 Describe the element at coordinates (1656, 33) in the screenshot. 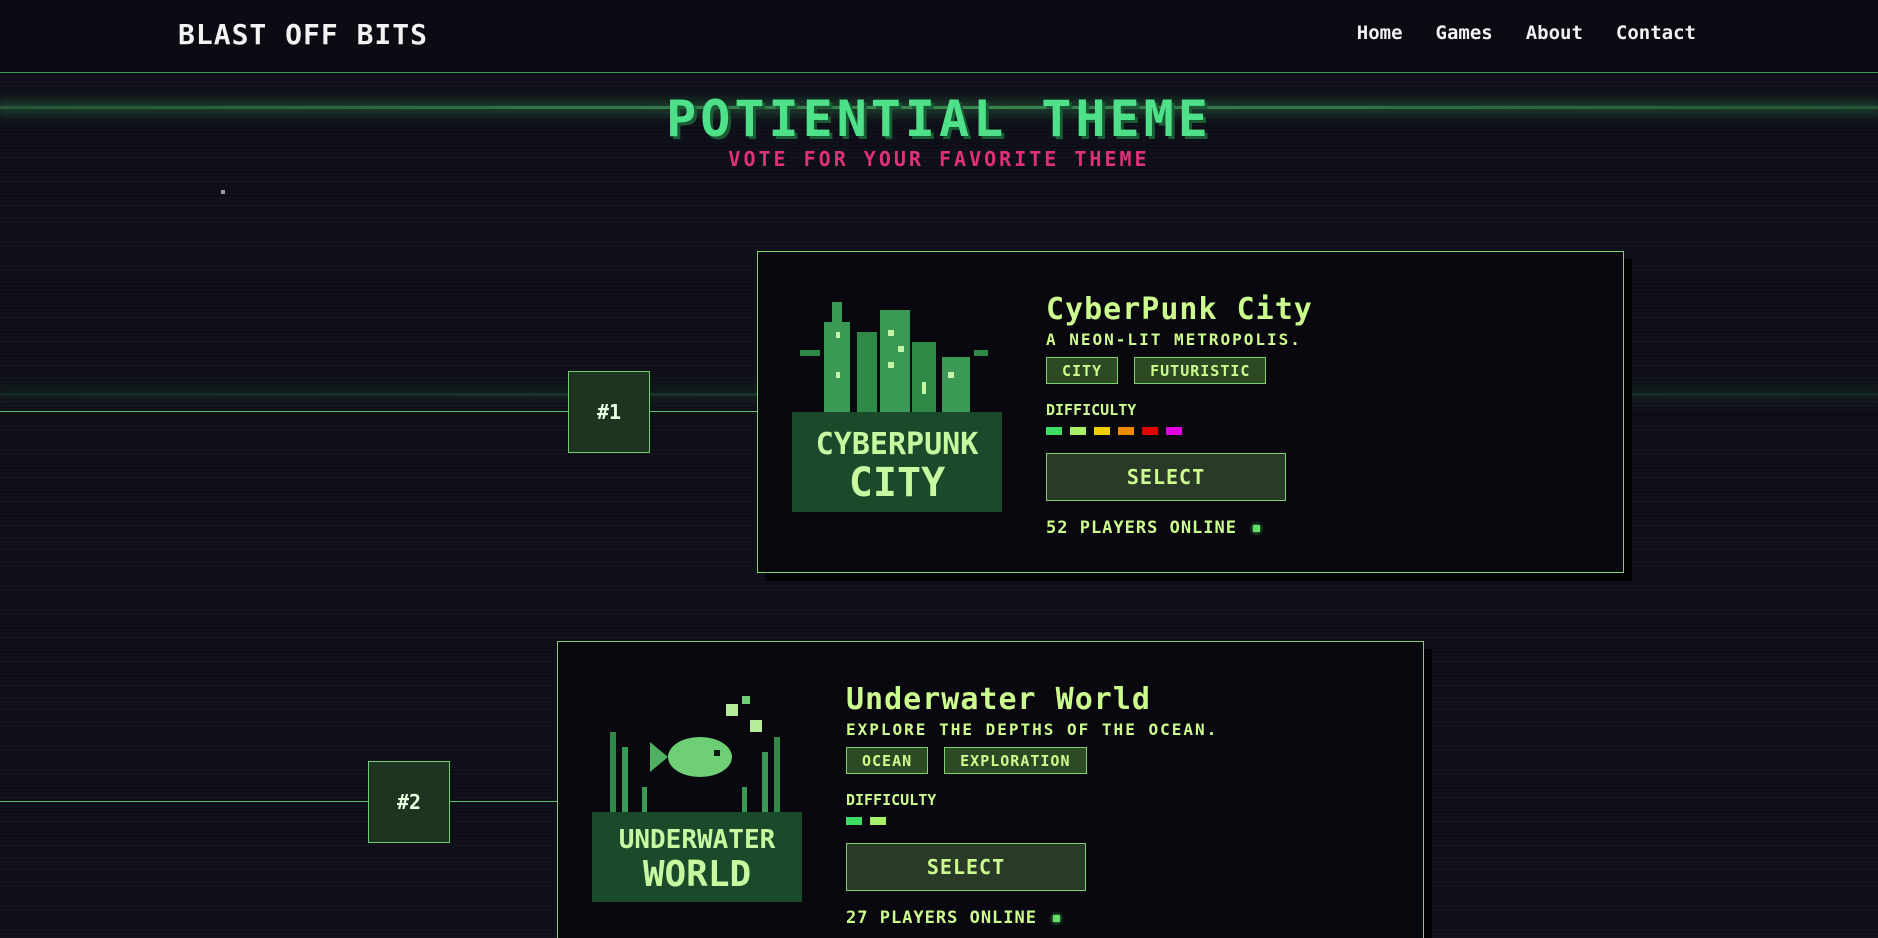

I see `nav-contact: Contact` at that location.